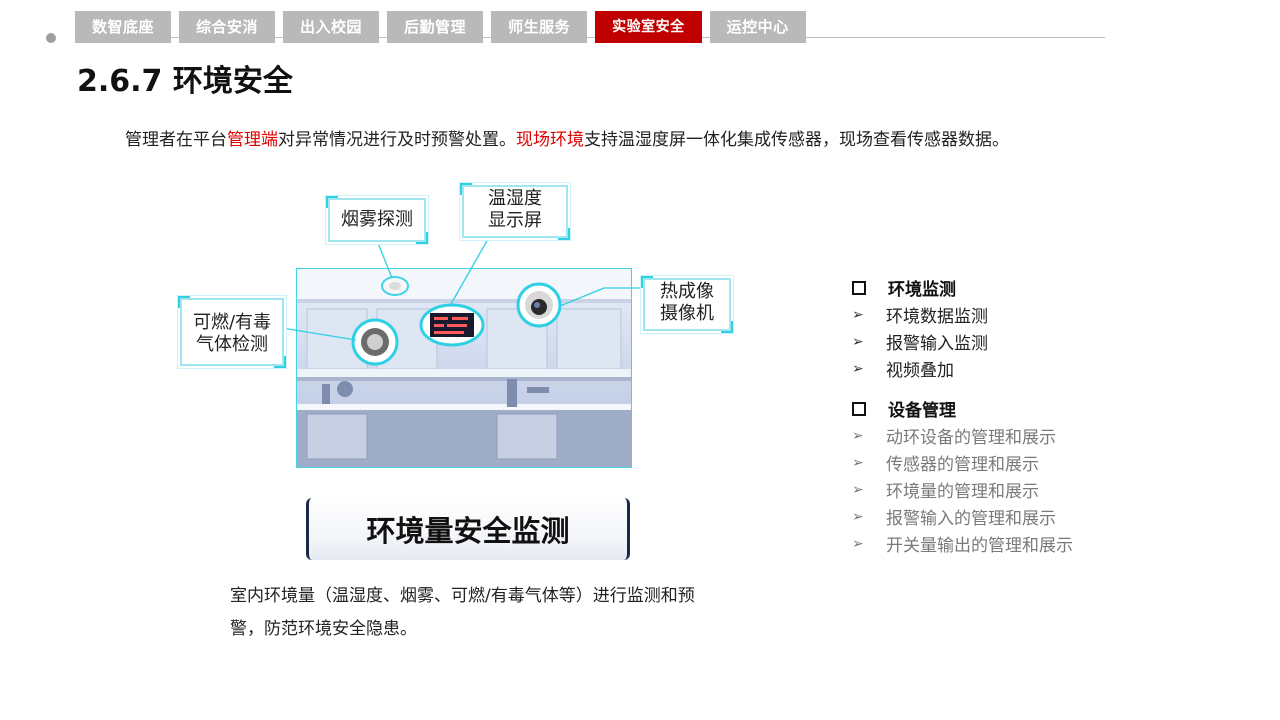 The height and width of the screenshot is (720, 1280). Describe the element at coordinates (979, 546) in the screenshot. I see `list-item-label: 开关量输出的管理和展示` at that location.